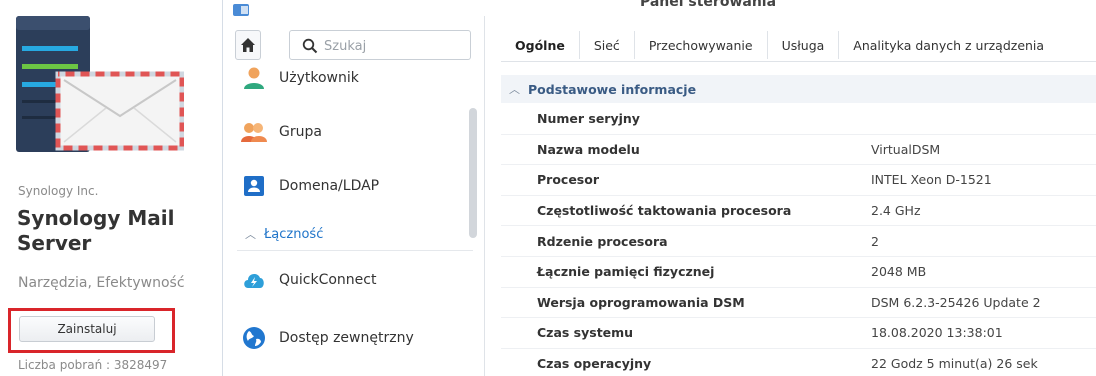 This screenshot has height=376, width=1096. Describe the element at coordinates (254, 78) in the screenshot. I see `user-icon` at that location.